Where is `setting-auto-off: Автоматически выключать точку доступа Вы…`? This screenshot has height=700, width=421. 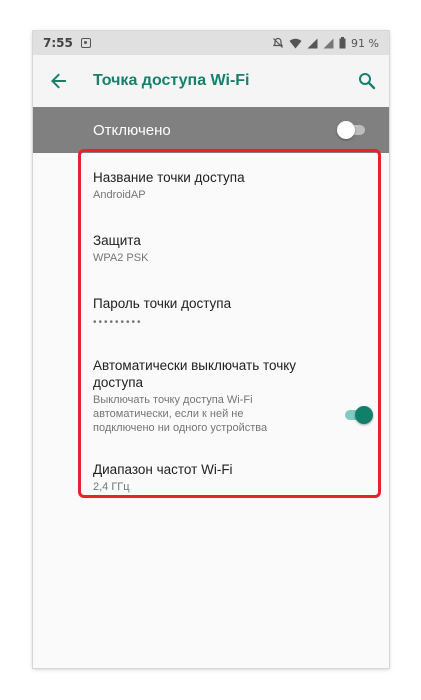 setting-auto-off: Автоматически выключать точку доступа Вы… is located at coordinates (211, 396).